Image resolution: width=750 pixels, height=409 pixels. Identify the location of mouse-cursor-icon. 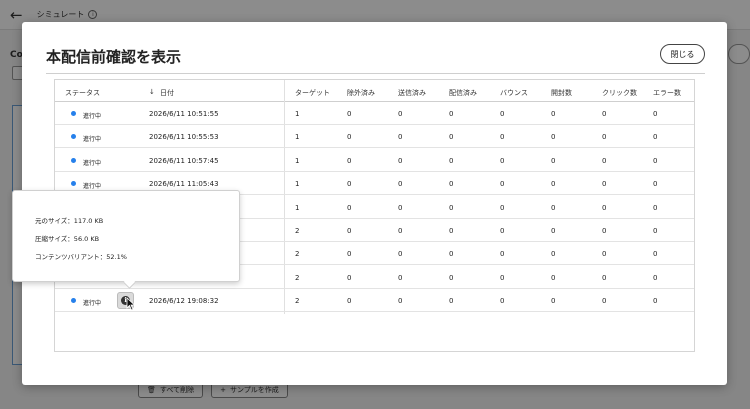
(131, 304).